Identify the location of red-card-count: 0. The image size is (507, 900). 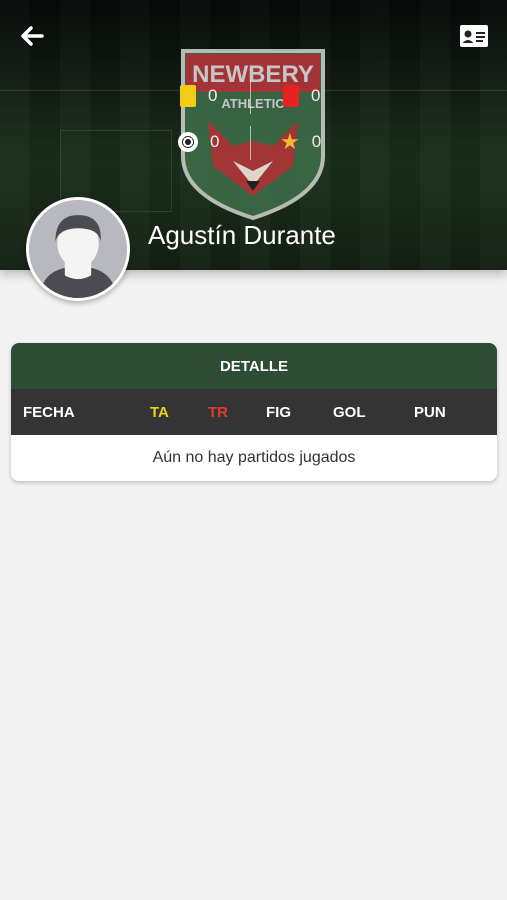
(316, 95).